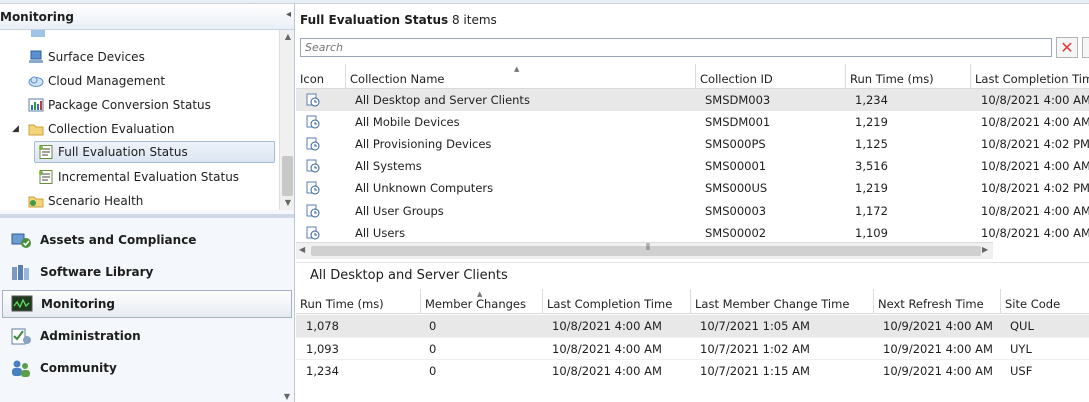 The image size is (1089, 402). I want to click on workspace-label: Assets and Compliance, so click(118, 240).